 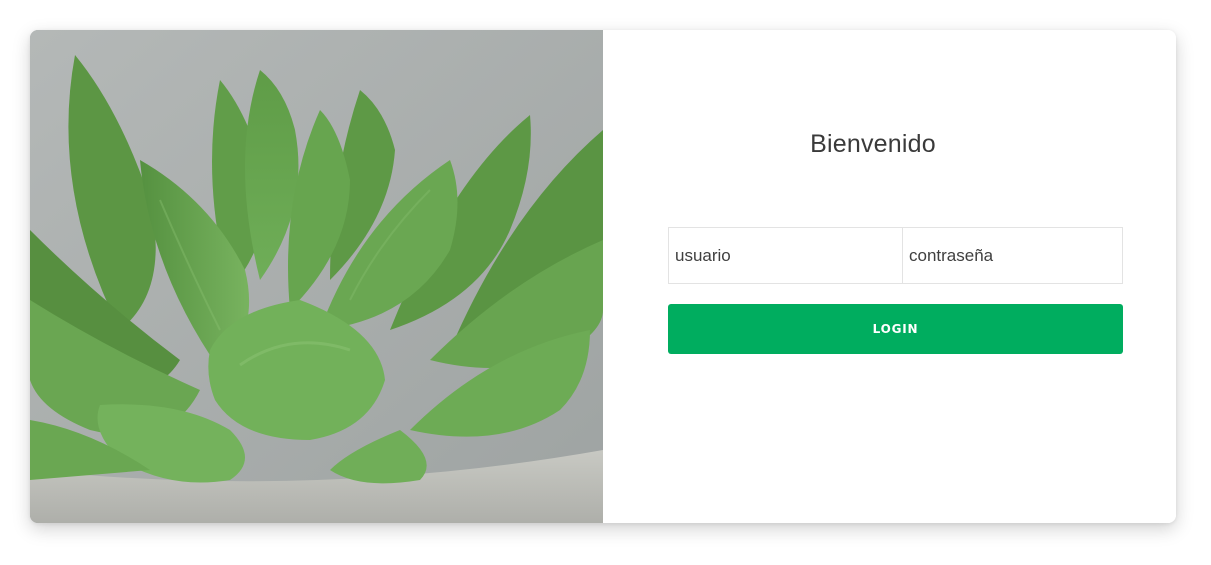 What do you see at coordinates (1019, 255) in the screenshot?
I see `password-input` at bounding box center [1019, 255].